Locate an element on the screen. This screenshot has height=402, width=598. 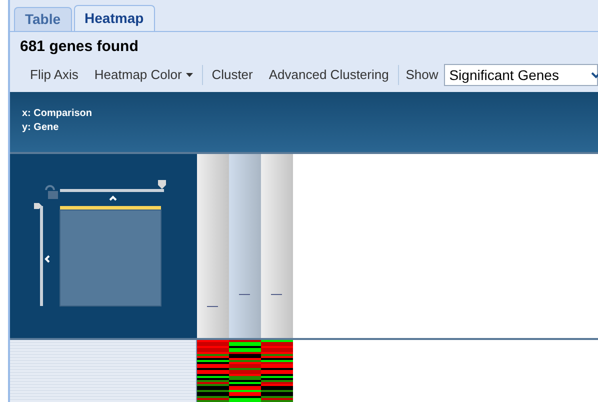
results-title: 681 genes found is located at coordinates (79, 46).